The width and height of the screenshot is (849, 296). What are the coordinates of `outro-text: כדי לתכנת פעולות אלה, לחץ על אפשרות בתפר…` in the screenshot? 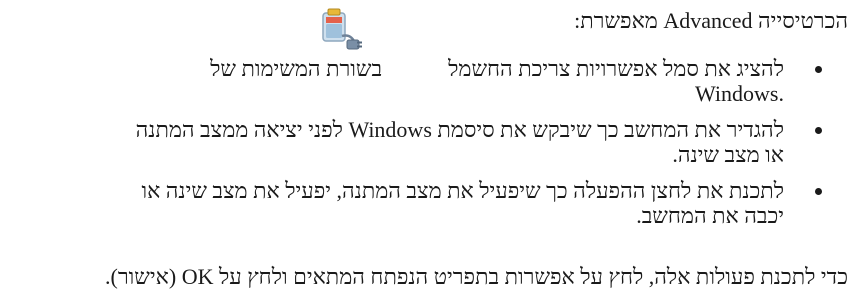 It's located at (476, 276).